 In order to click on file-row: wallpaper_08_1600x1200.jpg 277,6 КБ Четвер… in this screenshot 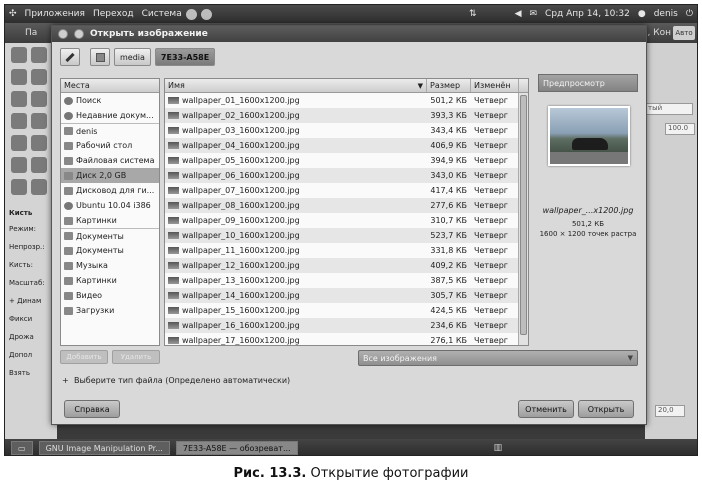, I will do `click(346, 205)`.